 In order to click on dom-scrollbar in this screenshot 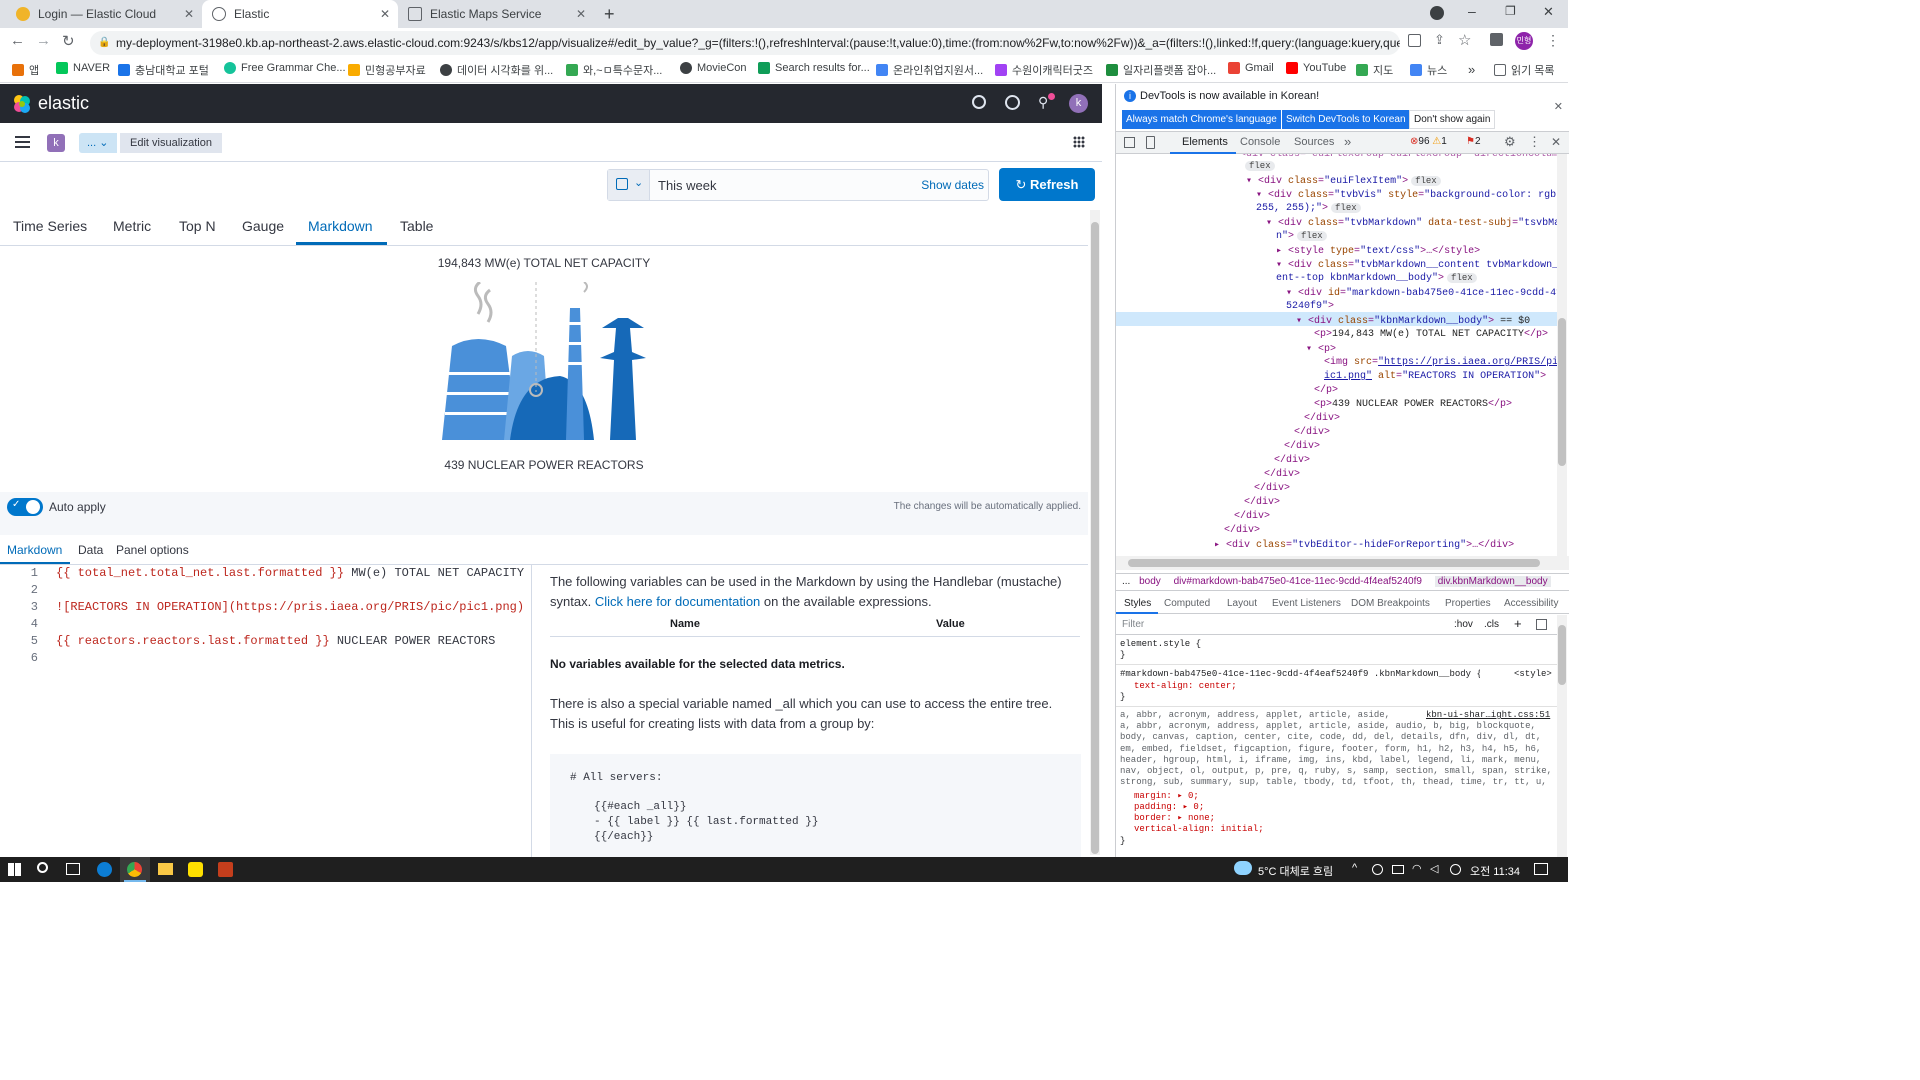, I will do `click(1562, 355)`.